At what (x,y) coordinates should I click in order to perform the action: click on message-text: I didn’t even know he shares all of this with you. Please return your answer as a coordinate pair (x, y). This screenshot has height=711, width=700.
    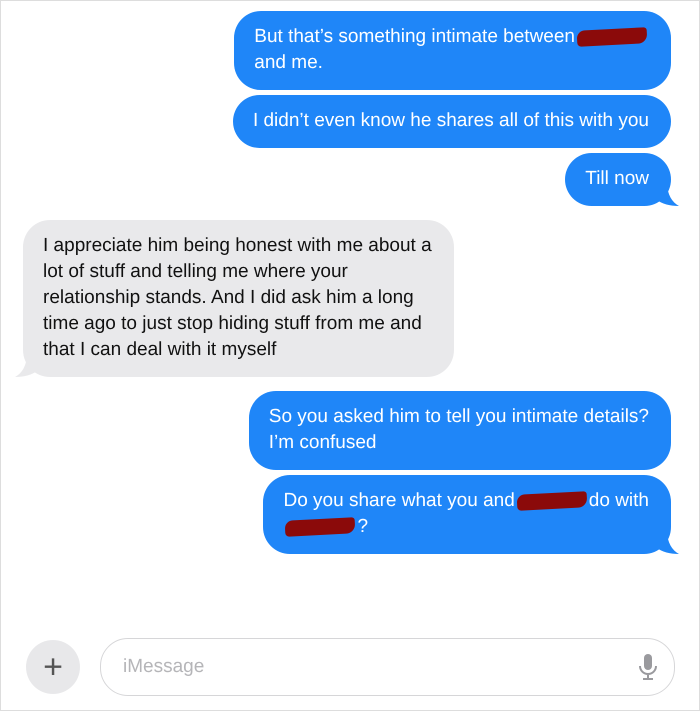
    Looking at the image, I should click on (450, 121).